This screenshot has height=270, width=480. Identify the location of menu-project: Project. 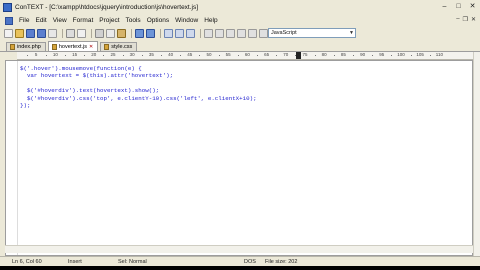
(109, 20).